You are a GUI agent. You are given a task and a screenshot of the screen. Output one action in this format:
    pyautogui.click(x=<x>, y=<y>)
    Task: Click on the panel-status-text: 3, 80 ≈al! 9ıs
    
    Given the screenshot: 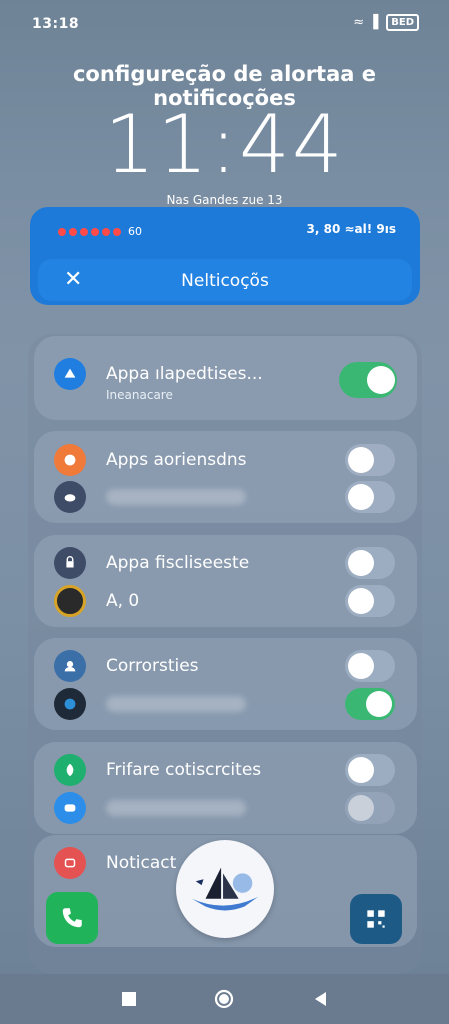 What is the action you would take?
    pyautogui.click(x=351, y=229)
    